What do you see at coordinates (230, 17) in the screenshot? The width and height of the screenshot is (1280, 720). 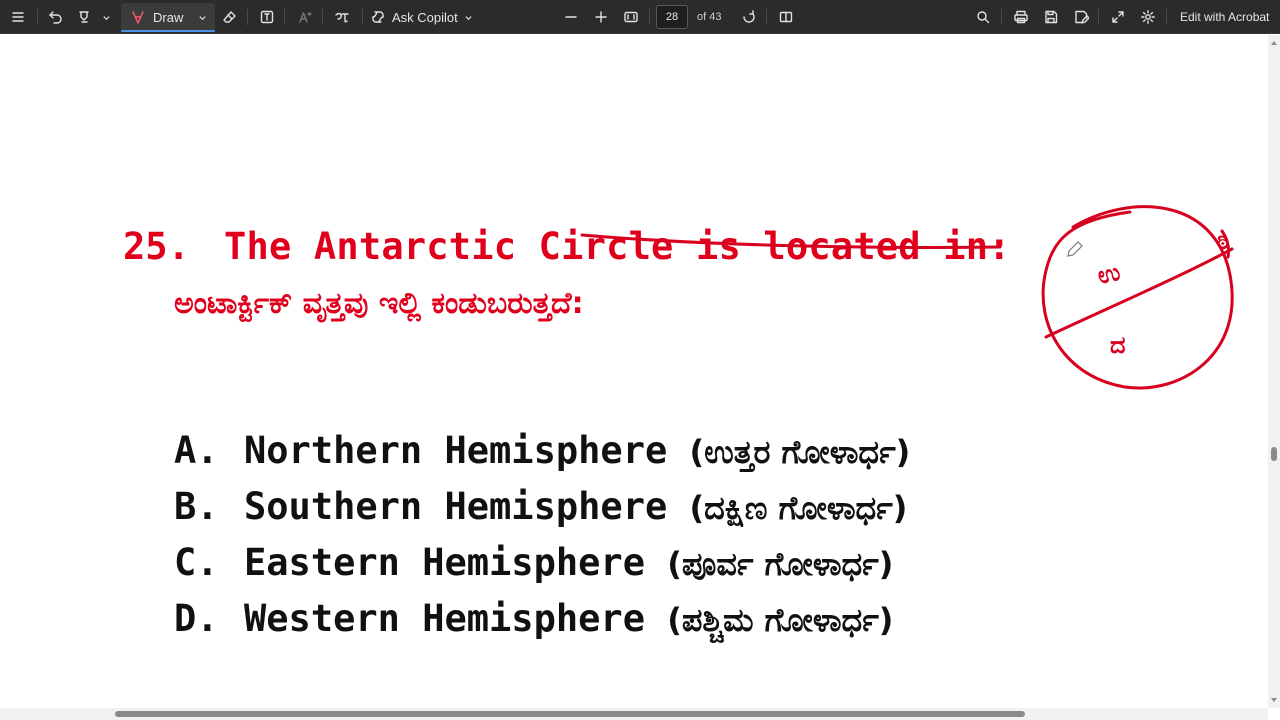 I see `eraser-icon` at bounding box center [230, 17].